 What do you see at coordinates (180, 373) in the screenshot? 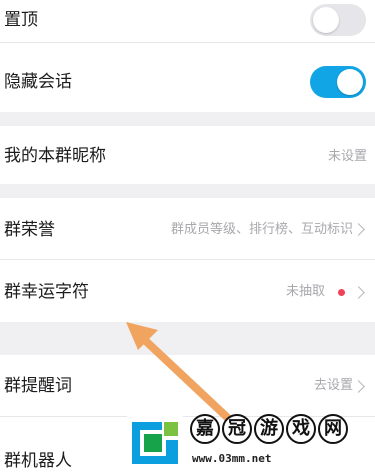
I see `annotation-arrow` at bounding box center [180, 373].